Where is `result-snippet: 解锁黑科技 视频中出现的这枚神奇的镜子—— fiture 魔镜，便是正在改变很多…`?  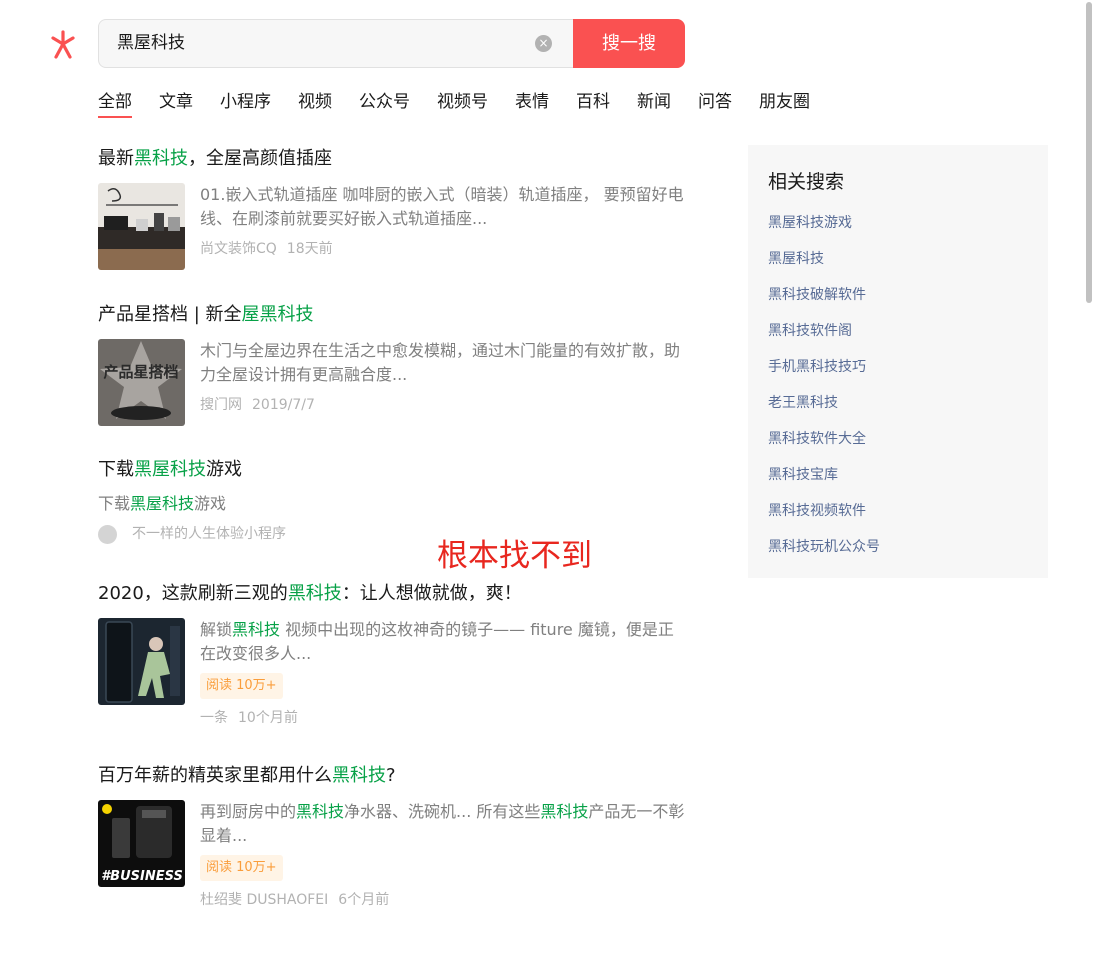
result-snippet: 解锁黑科技 视频中出现的这枚神奇的镜子—— fiture 魔镜，便是正在改变很多… is located at coordinates (437, 641).